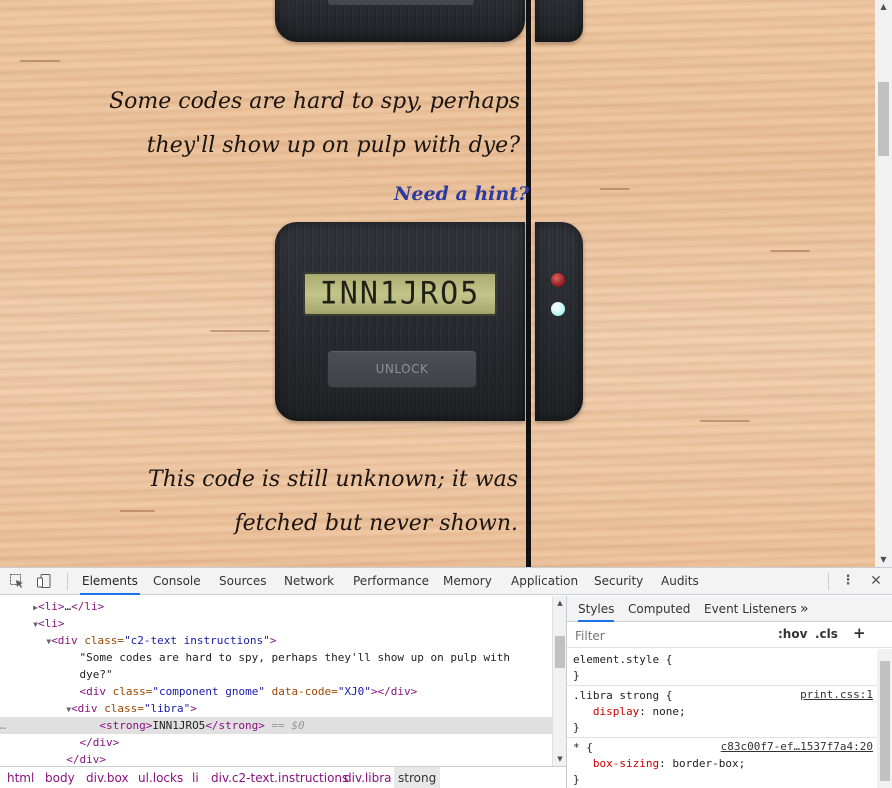  I want to click on styles-scroll-thumb, so click(885, 721).